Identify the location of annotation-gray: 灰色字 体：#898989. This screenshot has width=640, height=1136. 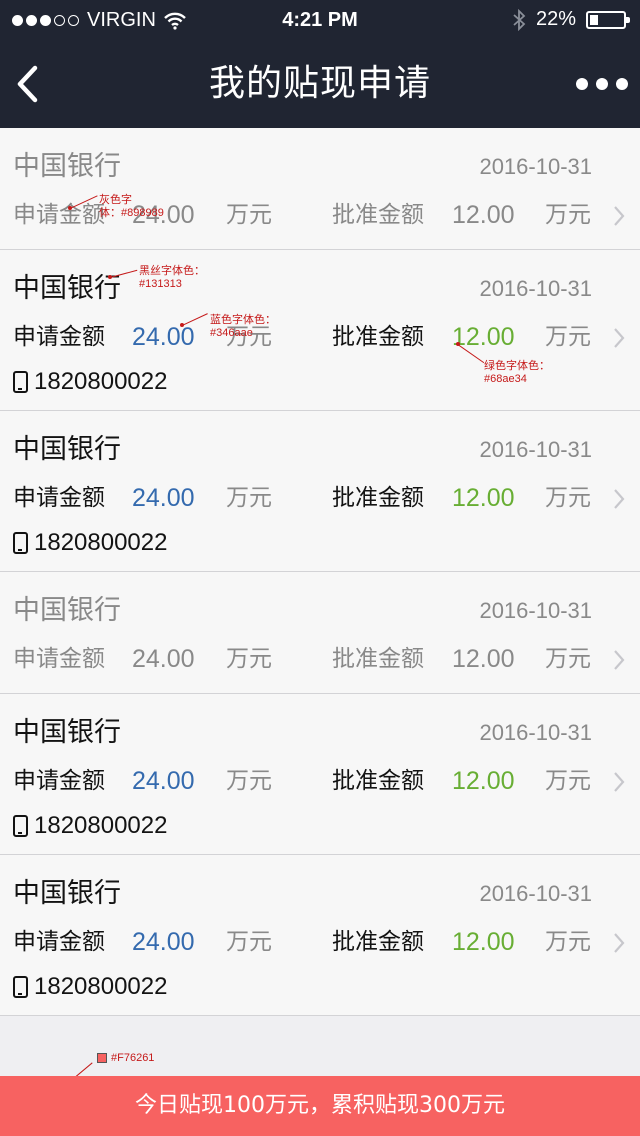
(131, 206).